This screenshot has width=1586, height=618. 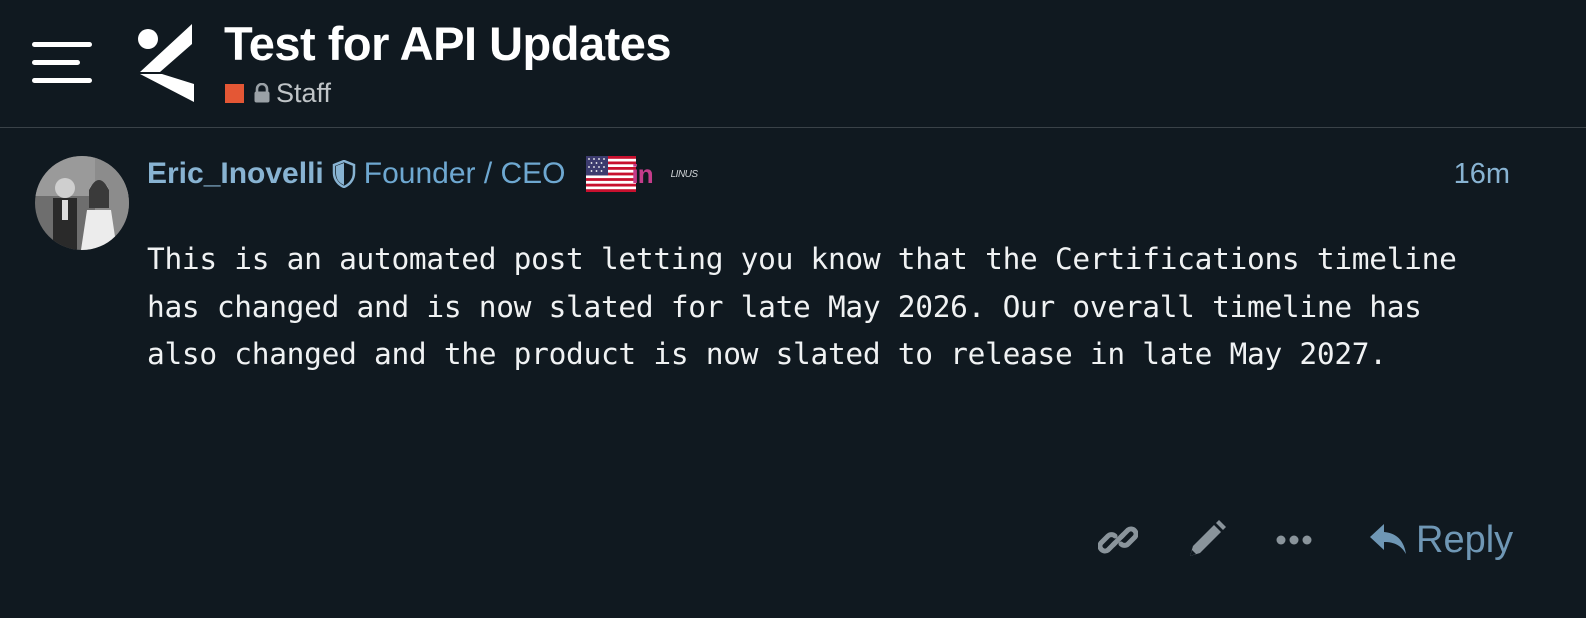 I want to click on show-more-button, so click(x=1296, y=540).